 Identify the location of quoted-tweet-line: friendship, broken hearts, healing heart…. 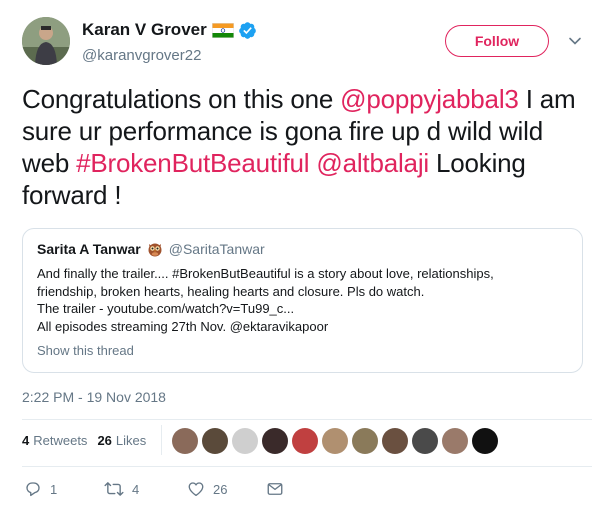
(231, 291).